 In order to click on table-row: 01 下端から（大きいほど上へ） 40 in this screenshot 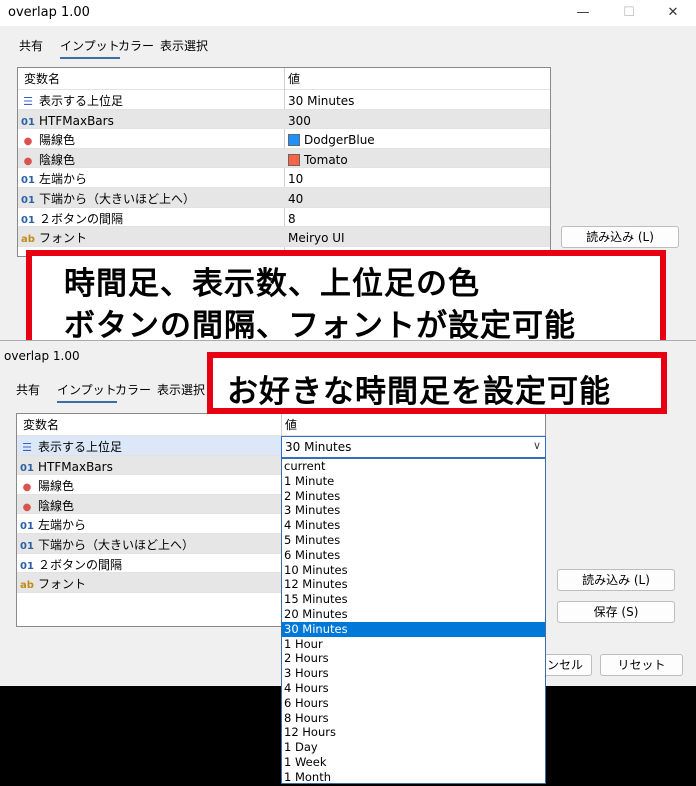, I will do `click(284, 198)`.